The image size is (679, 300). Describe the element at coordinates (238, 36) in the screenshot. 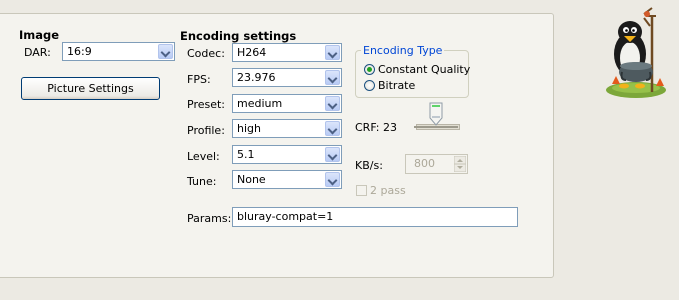

I see `encoding-section-title: Encoding settings` at that location.